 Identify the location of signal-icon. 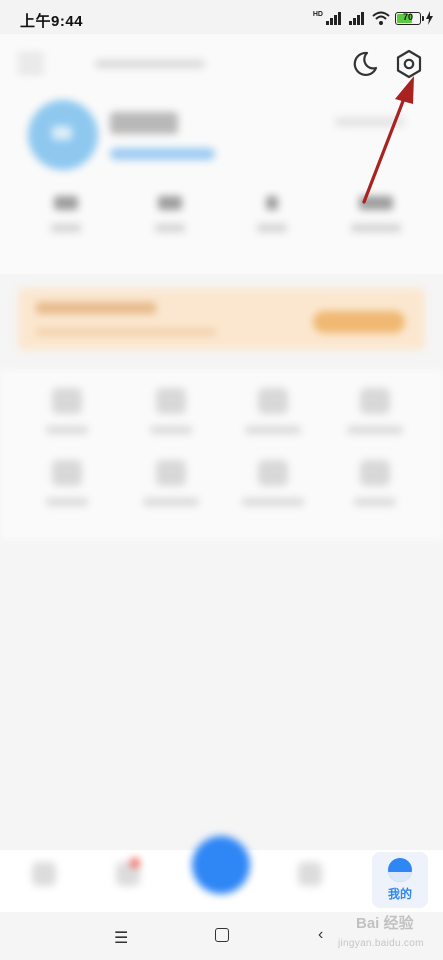
(333, 18).